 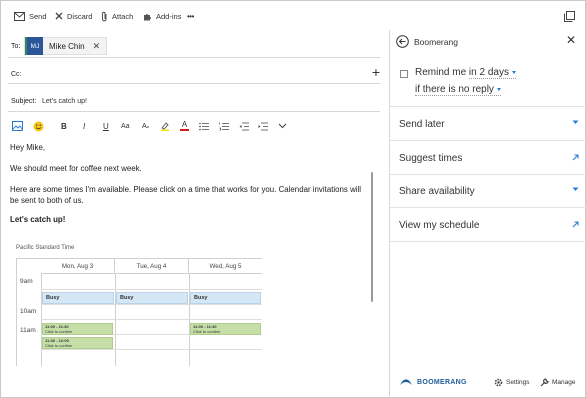 What do you see at coordinates (225, 266) in the screenshot?
I see `calendar-day-header: Wed, Aug 5` at bounding box center [225, 266].